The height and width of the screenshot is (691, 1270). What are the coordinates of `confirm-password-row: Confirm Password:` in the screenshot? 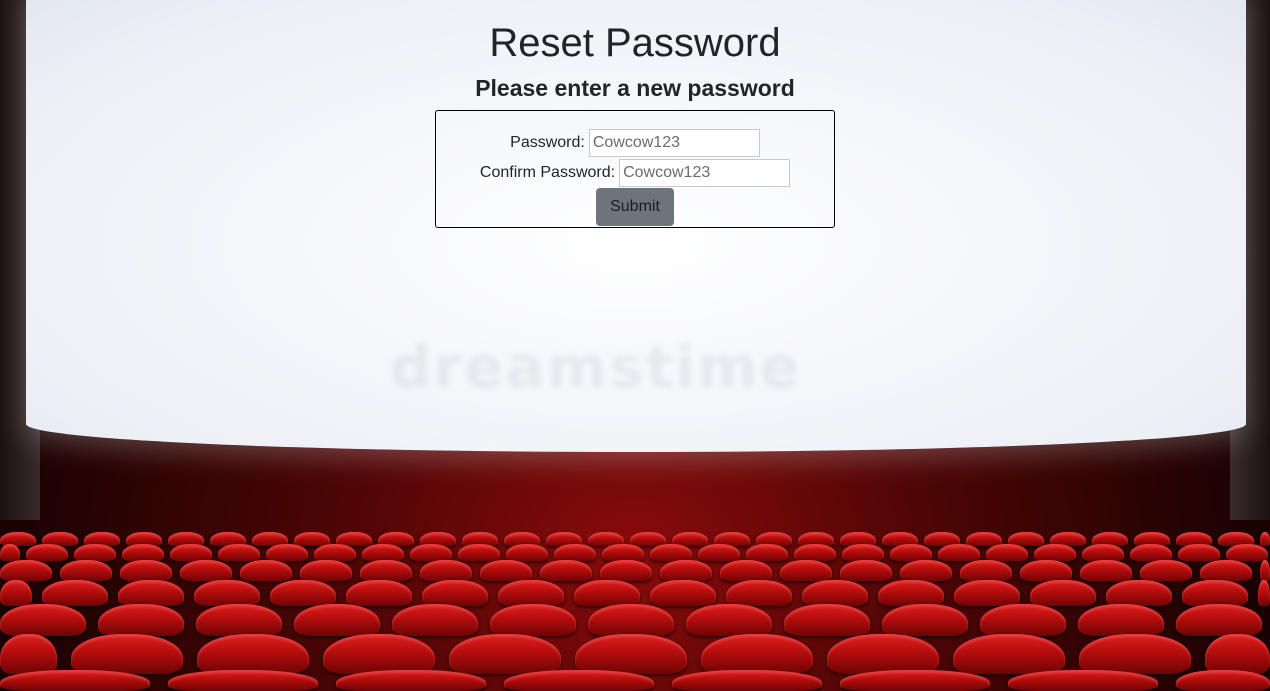 It's located at (635, 173).